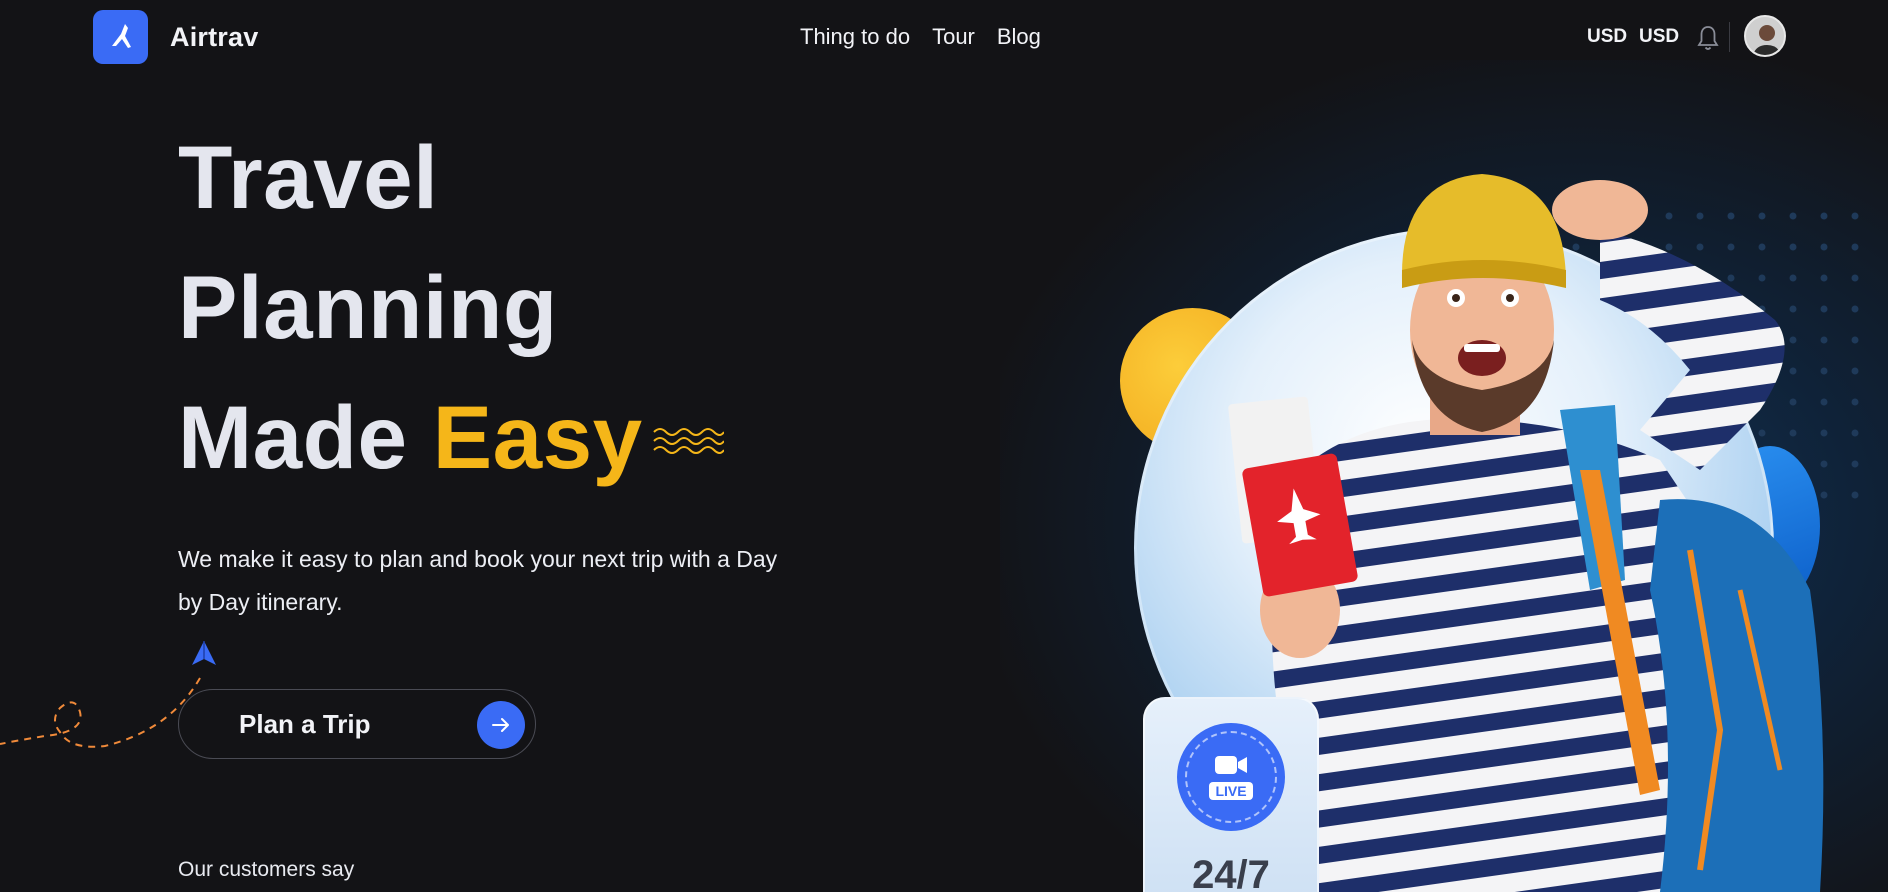 The height and width of the screenshot is (892, 1888). Describe the element at coordinates (1607, 37) in the screenshot. I see `currency-selector: USD` at that location.